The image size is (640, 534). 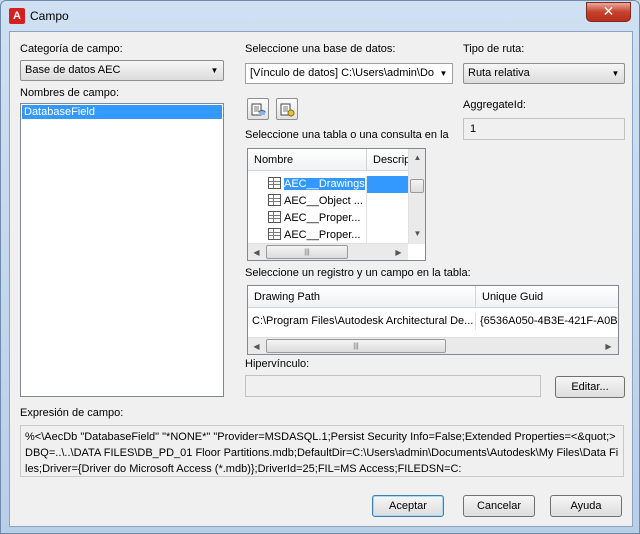 I want to click on category-label: Categoría de campo:, so click(x=71, y=49).